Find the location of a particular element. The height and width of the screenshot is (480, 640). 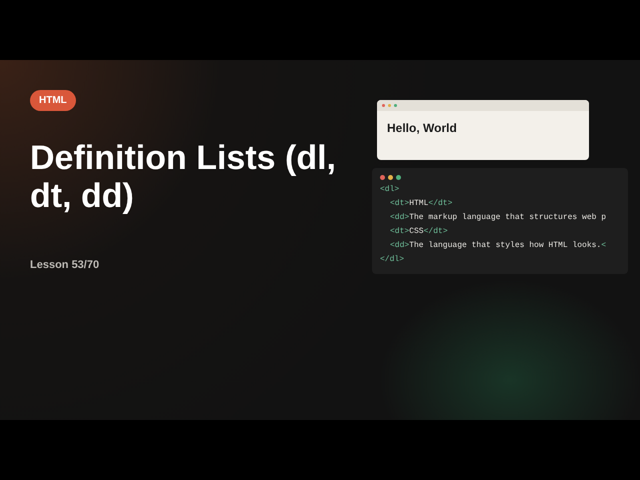

topic-badge: HTML is located at coordinates (53, 100).